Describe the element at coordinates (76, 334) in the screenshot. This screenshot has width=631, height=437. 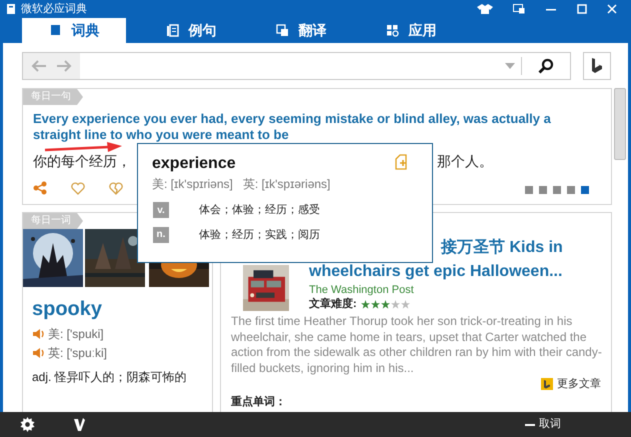
I see `pronunciation: 美: ['spuki]` at that location.